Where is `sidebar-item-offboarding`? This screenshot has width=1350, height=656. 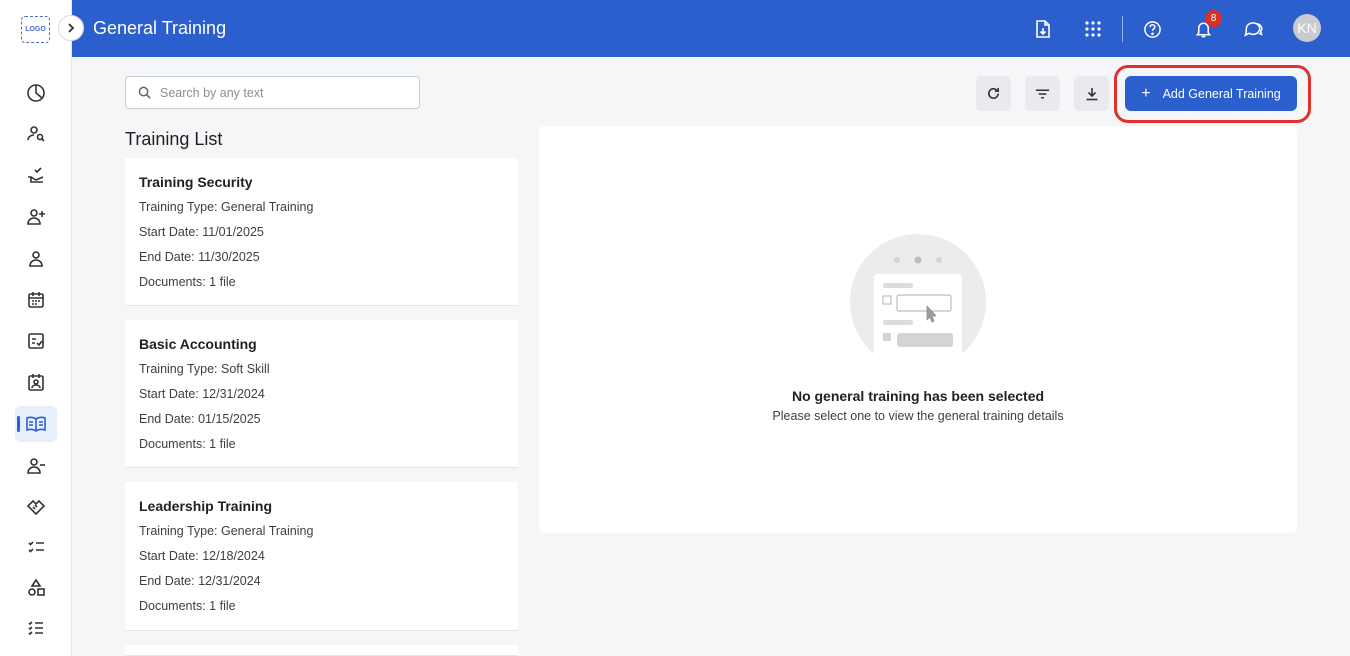
sidebar-item-offboarding is located at coordinates (36, 466).